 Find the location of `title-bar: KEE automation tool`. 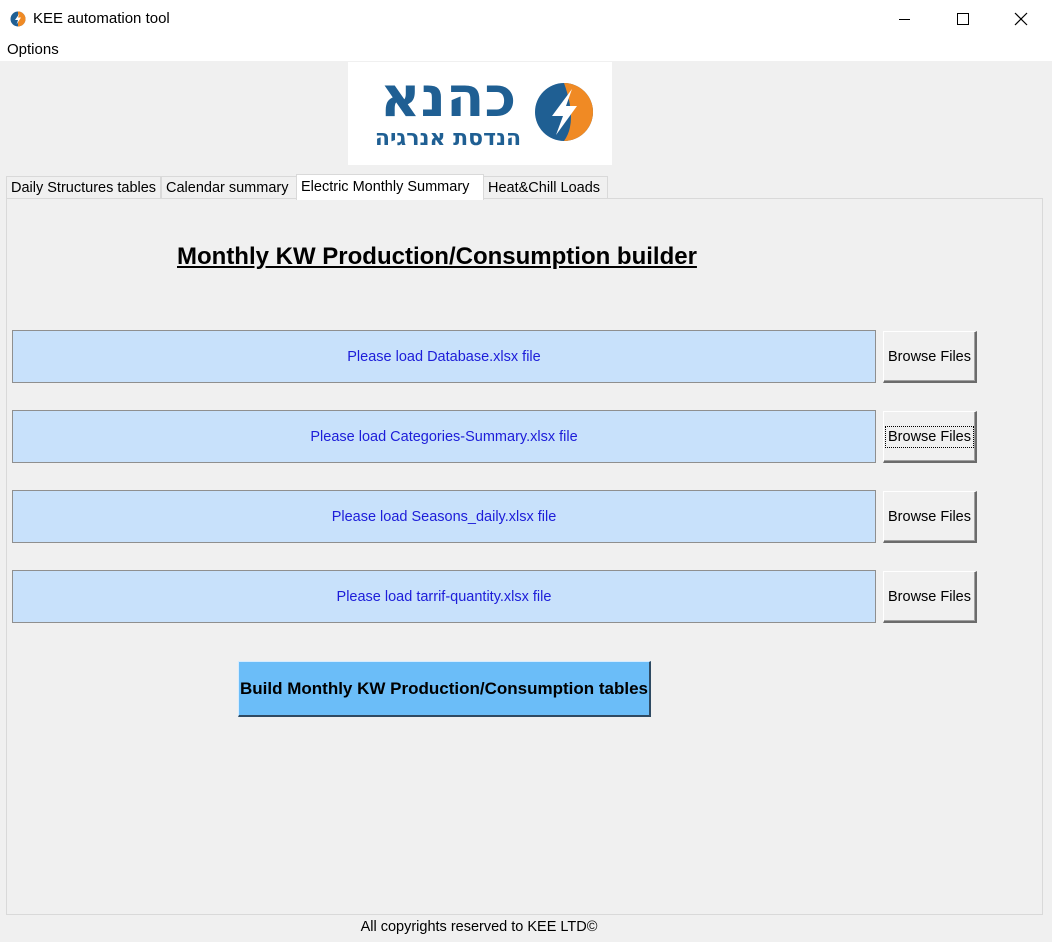

title-bar: KEE automation tool is located at coordinates (526, 19).